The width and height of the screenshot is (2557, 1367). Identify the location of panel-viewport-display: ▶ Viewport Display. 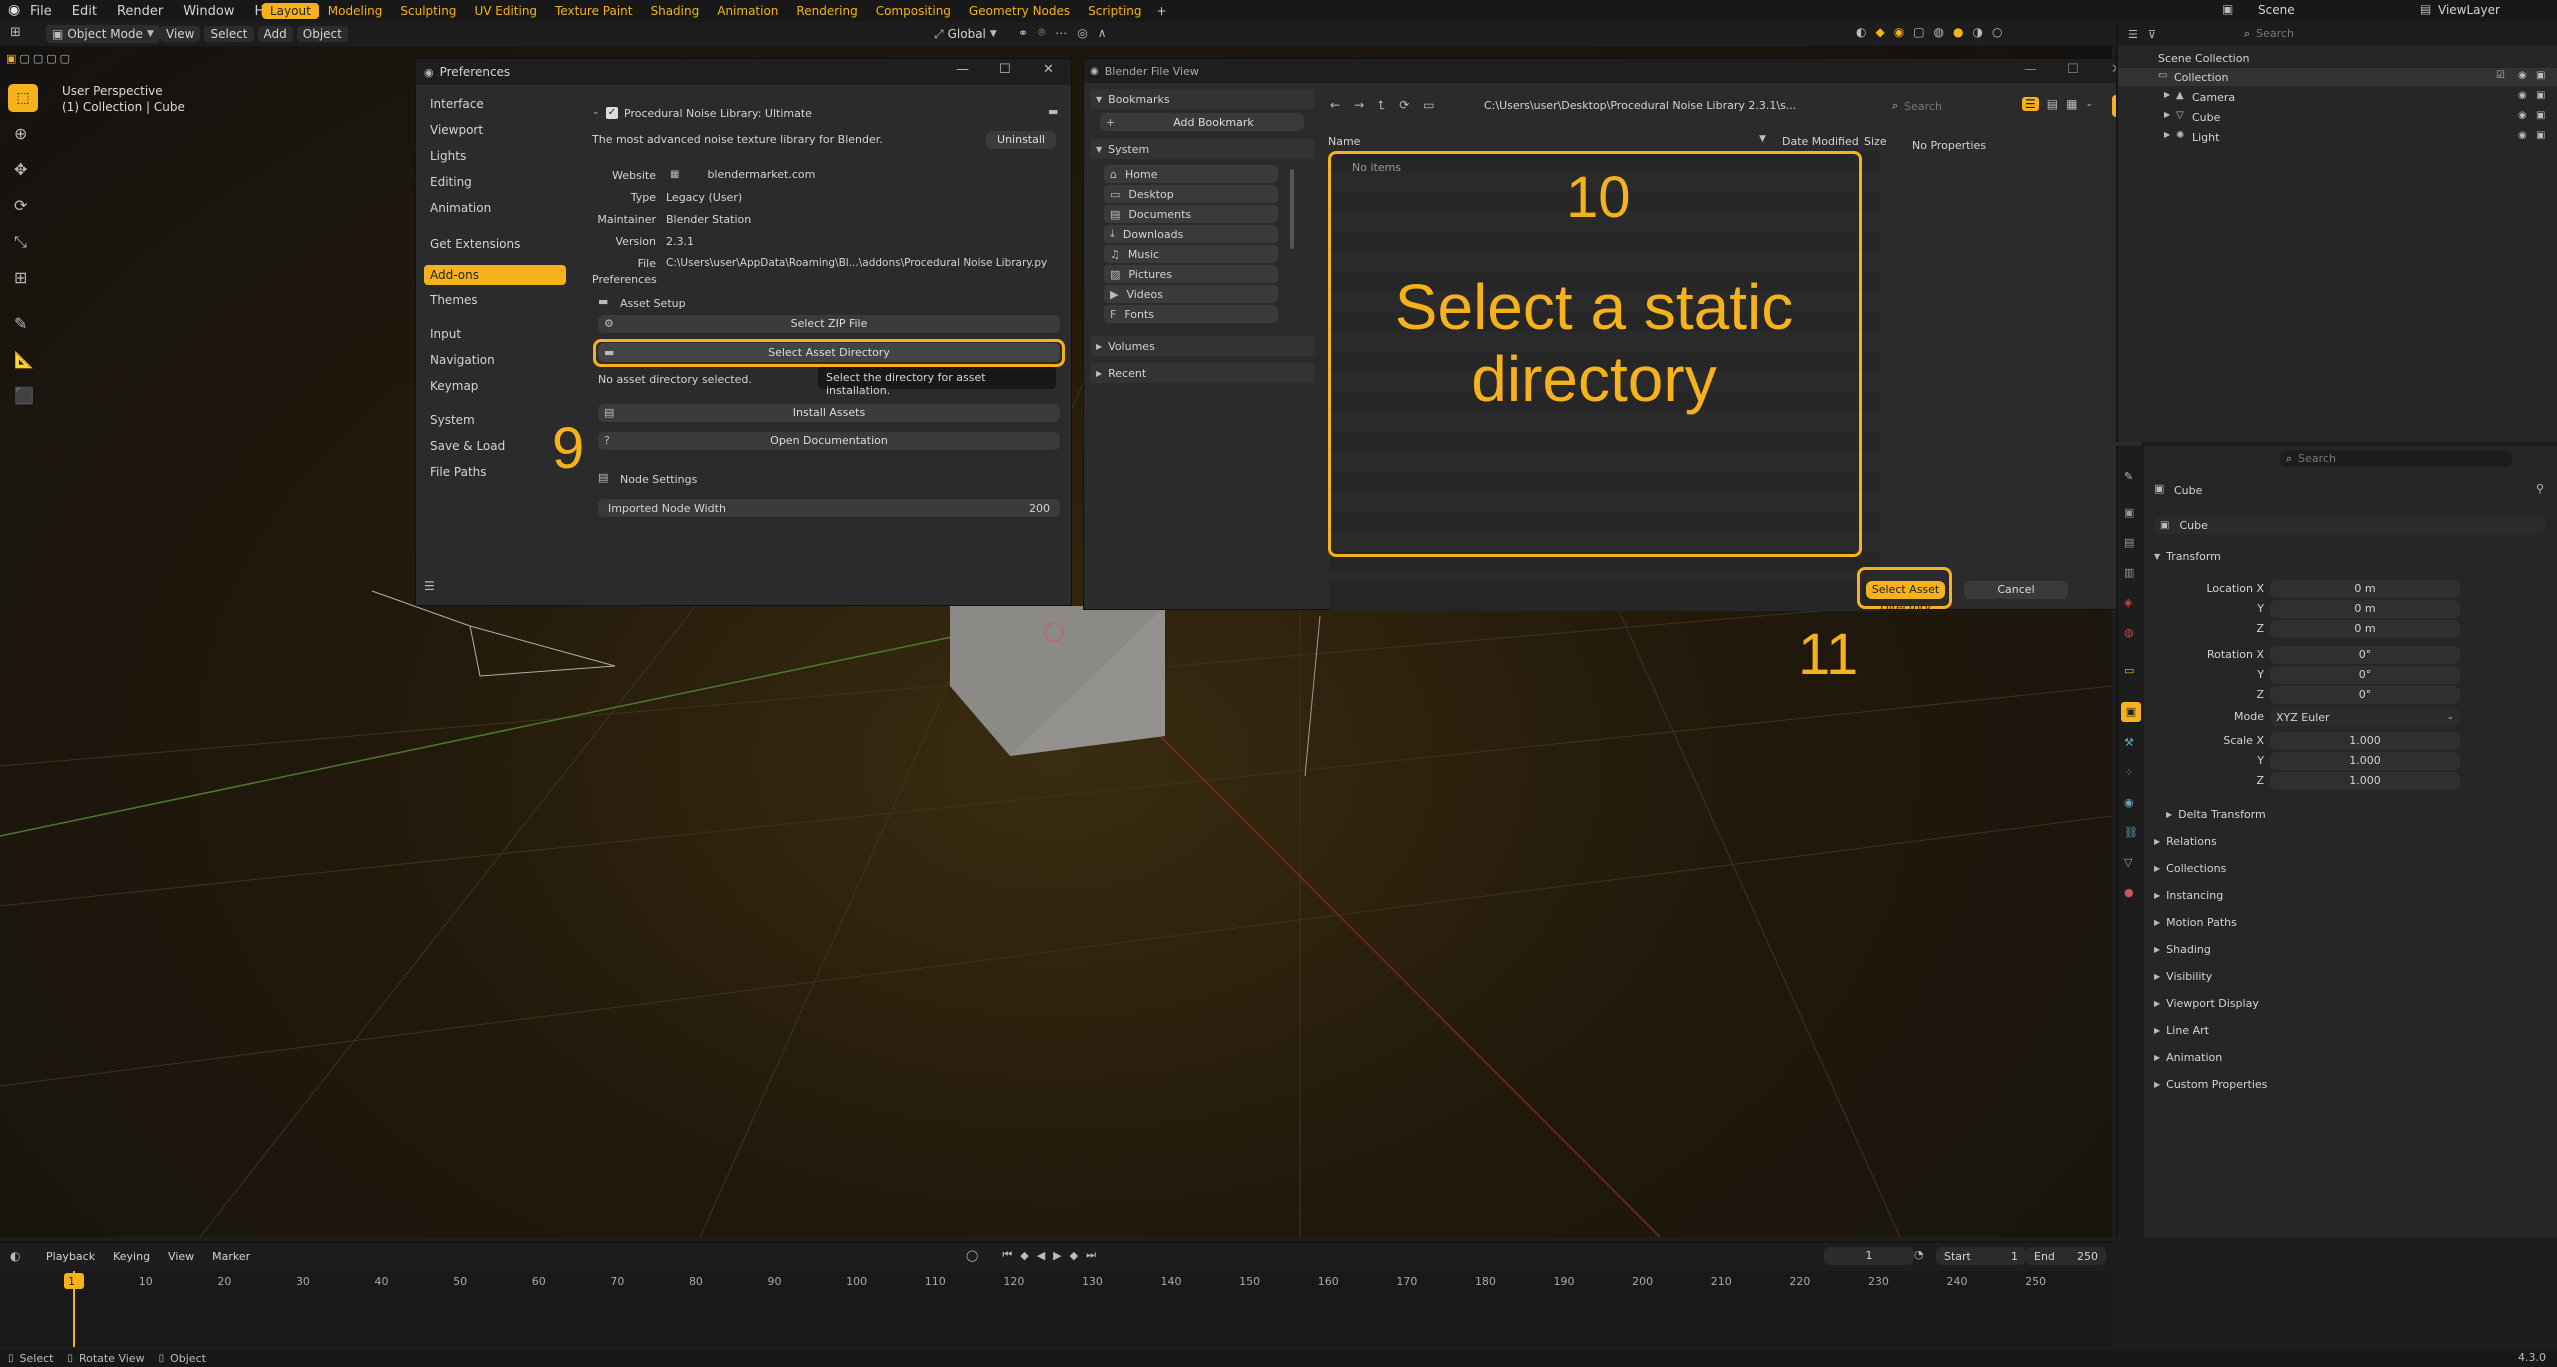
(2206, 1003).